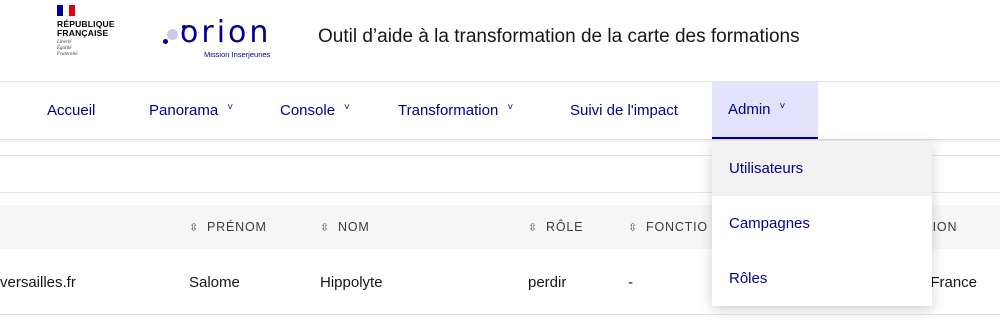 This screenshot has height=327, width=1000. I want to click on admin-dropdown-menu: Utilisateurs Campagnes Rôles, so click(822, 223).